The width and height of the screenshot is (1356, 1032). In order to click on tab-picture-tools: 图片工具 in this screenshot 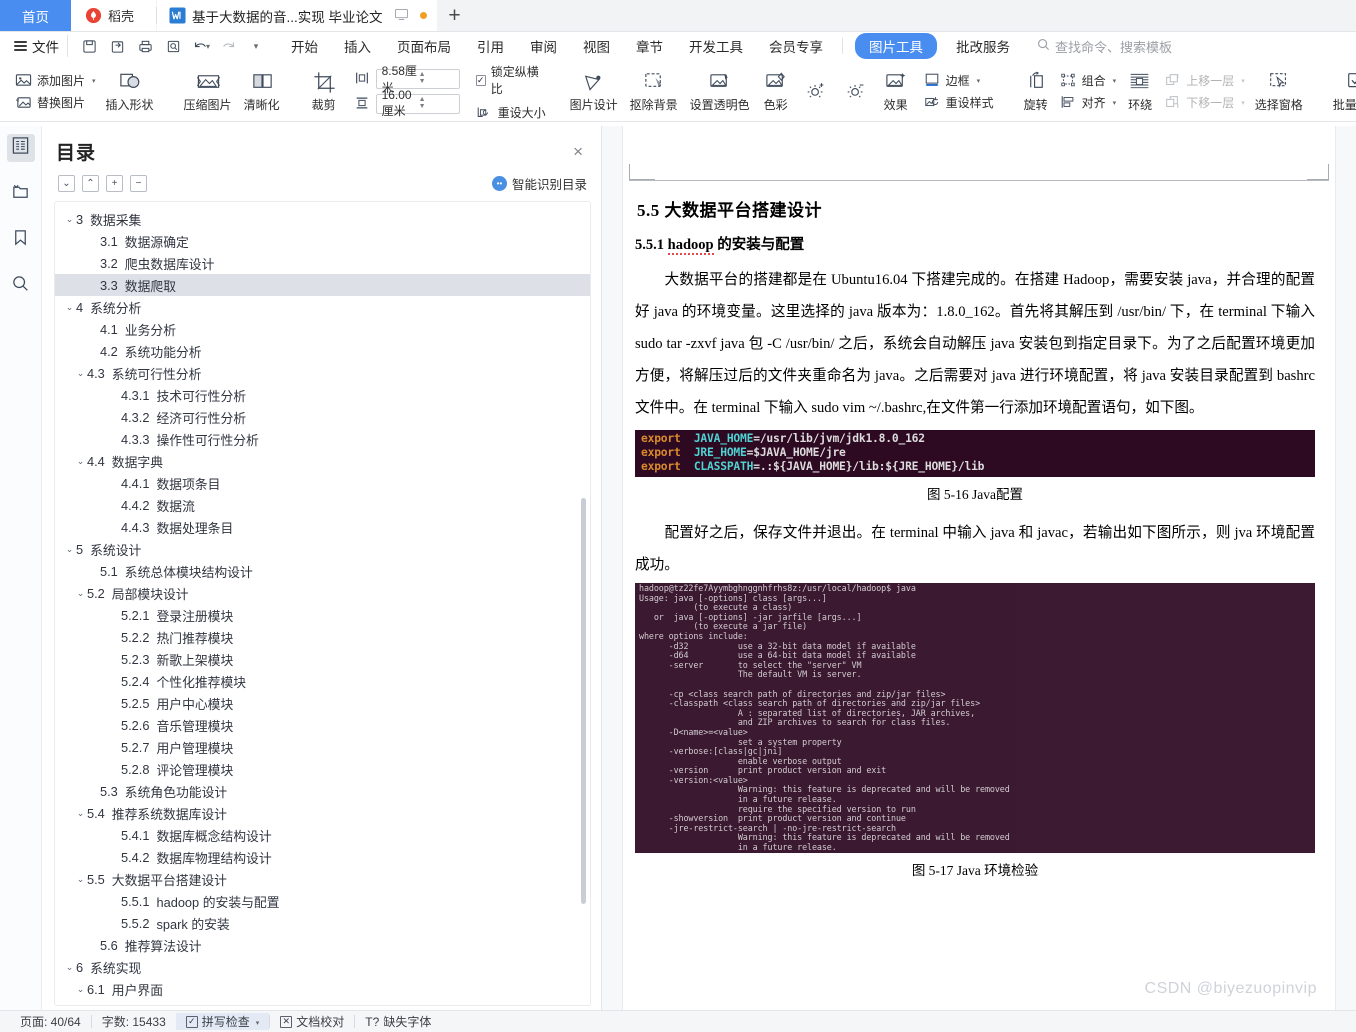, I will do `click(896, 46)`.